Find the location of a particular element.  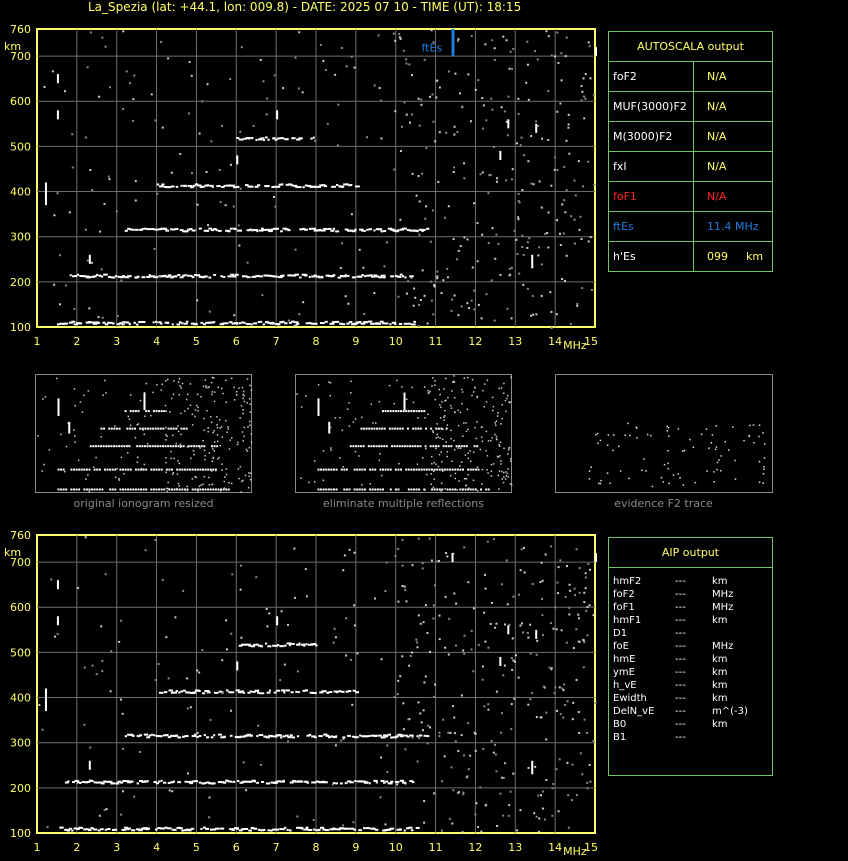

aip-row-label: foE is located at coordinates (621, 646).